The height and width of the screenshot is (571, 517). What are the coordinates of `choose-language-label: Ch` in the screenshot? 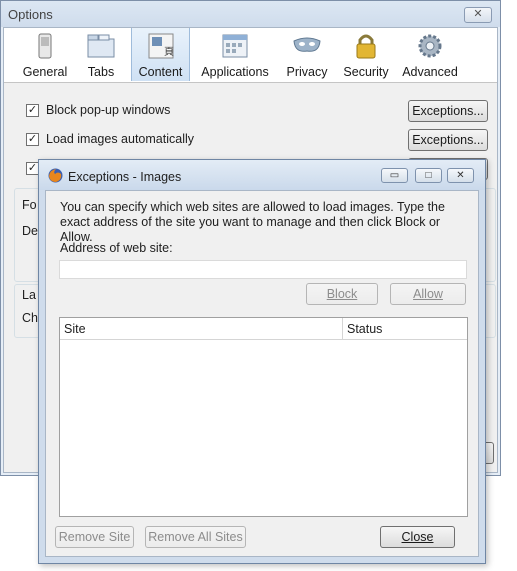 It's located at (30, 318).